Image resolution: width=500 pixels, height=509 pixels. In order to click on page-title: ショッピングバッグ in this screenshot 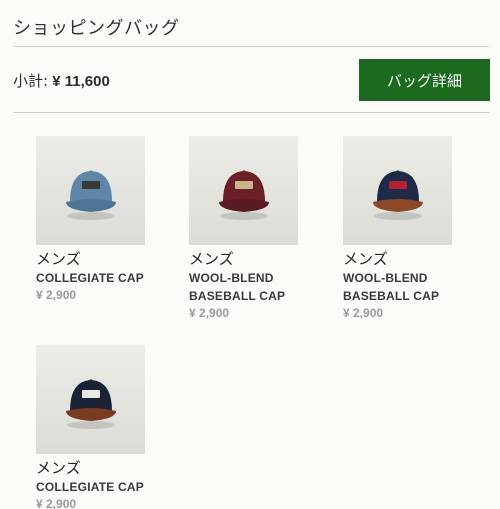, I will do `click(96, 28)`.